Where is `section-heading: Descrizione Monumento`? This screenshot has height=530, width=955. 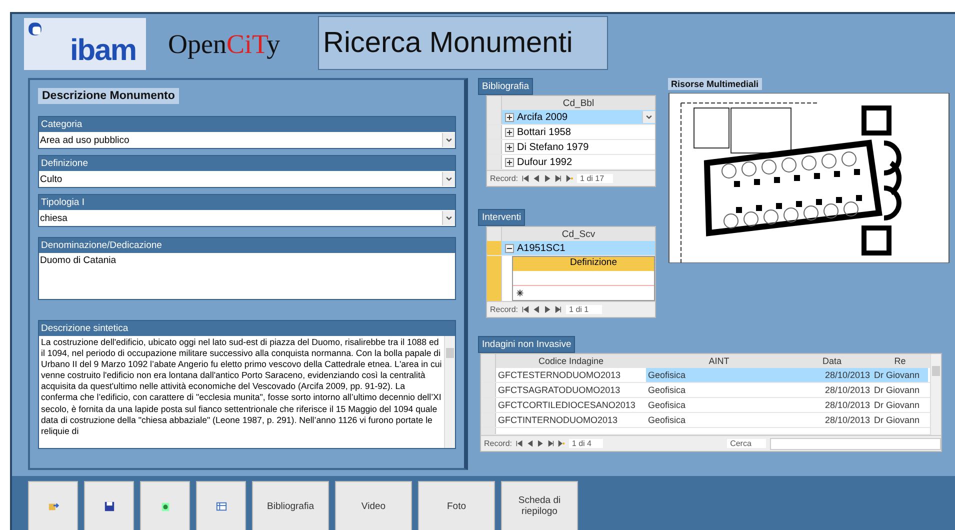 section-heading: Descrizione Monumento is located at coordinates (108, 96).